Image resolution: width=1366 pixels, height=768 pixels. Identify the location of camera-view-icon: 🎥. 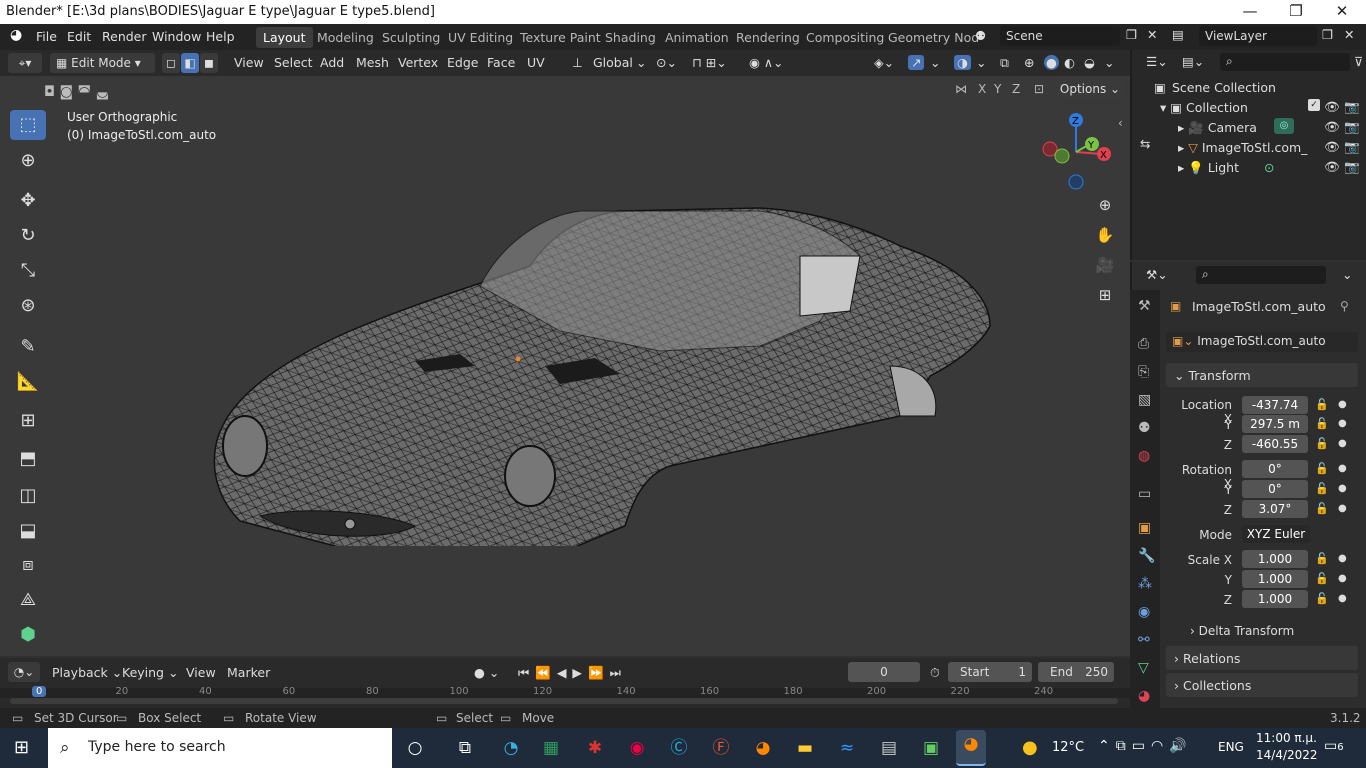
(1105, 265).